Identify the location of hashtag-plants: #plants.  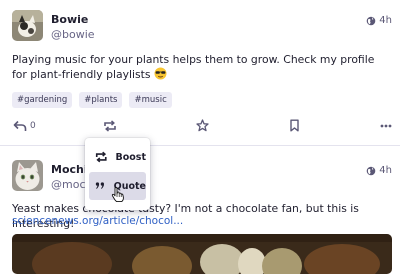
(101, 100).